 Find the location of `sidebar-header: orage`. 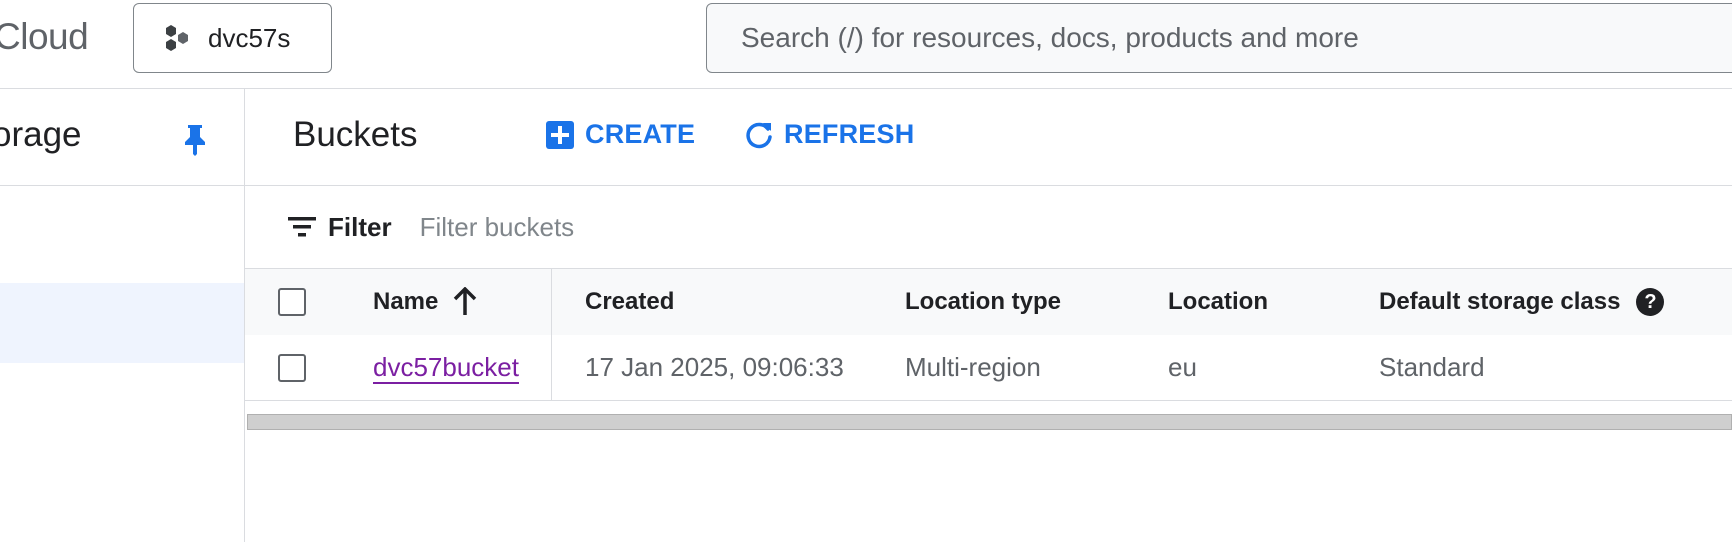

sidebar-header: orage is located at coordinates (122, 137).